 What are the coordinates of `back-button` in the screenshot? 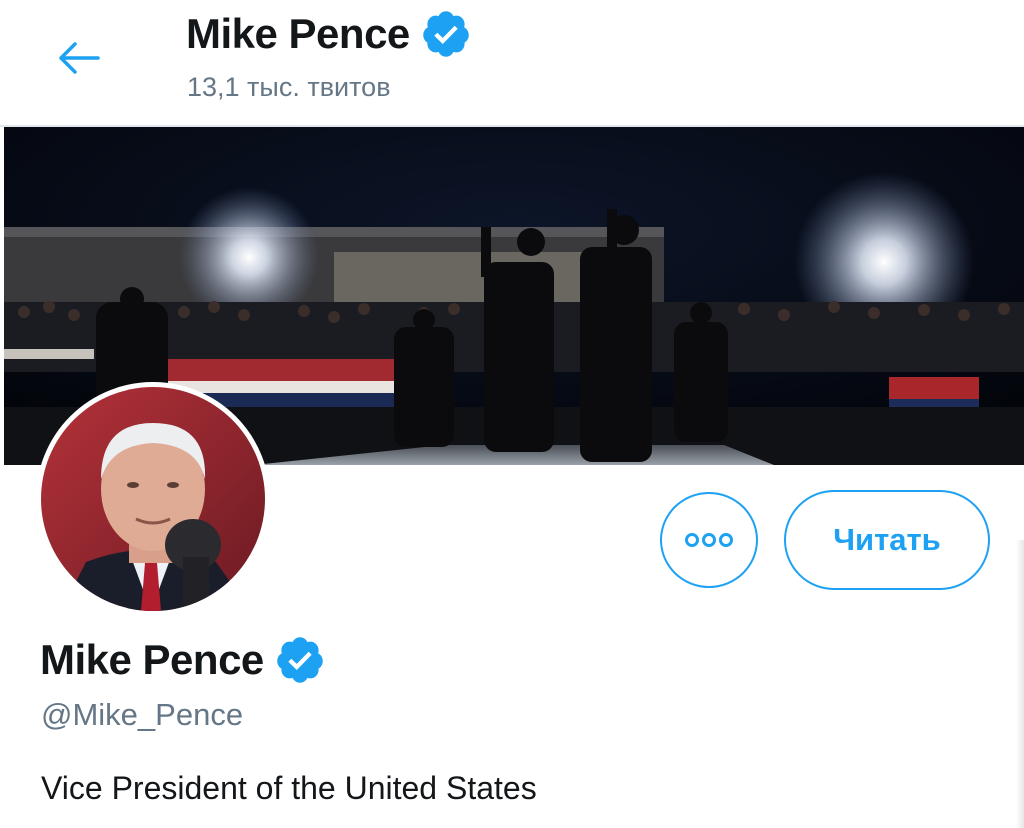 It's located at (78, 58).